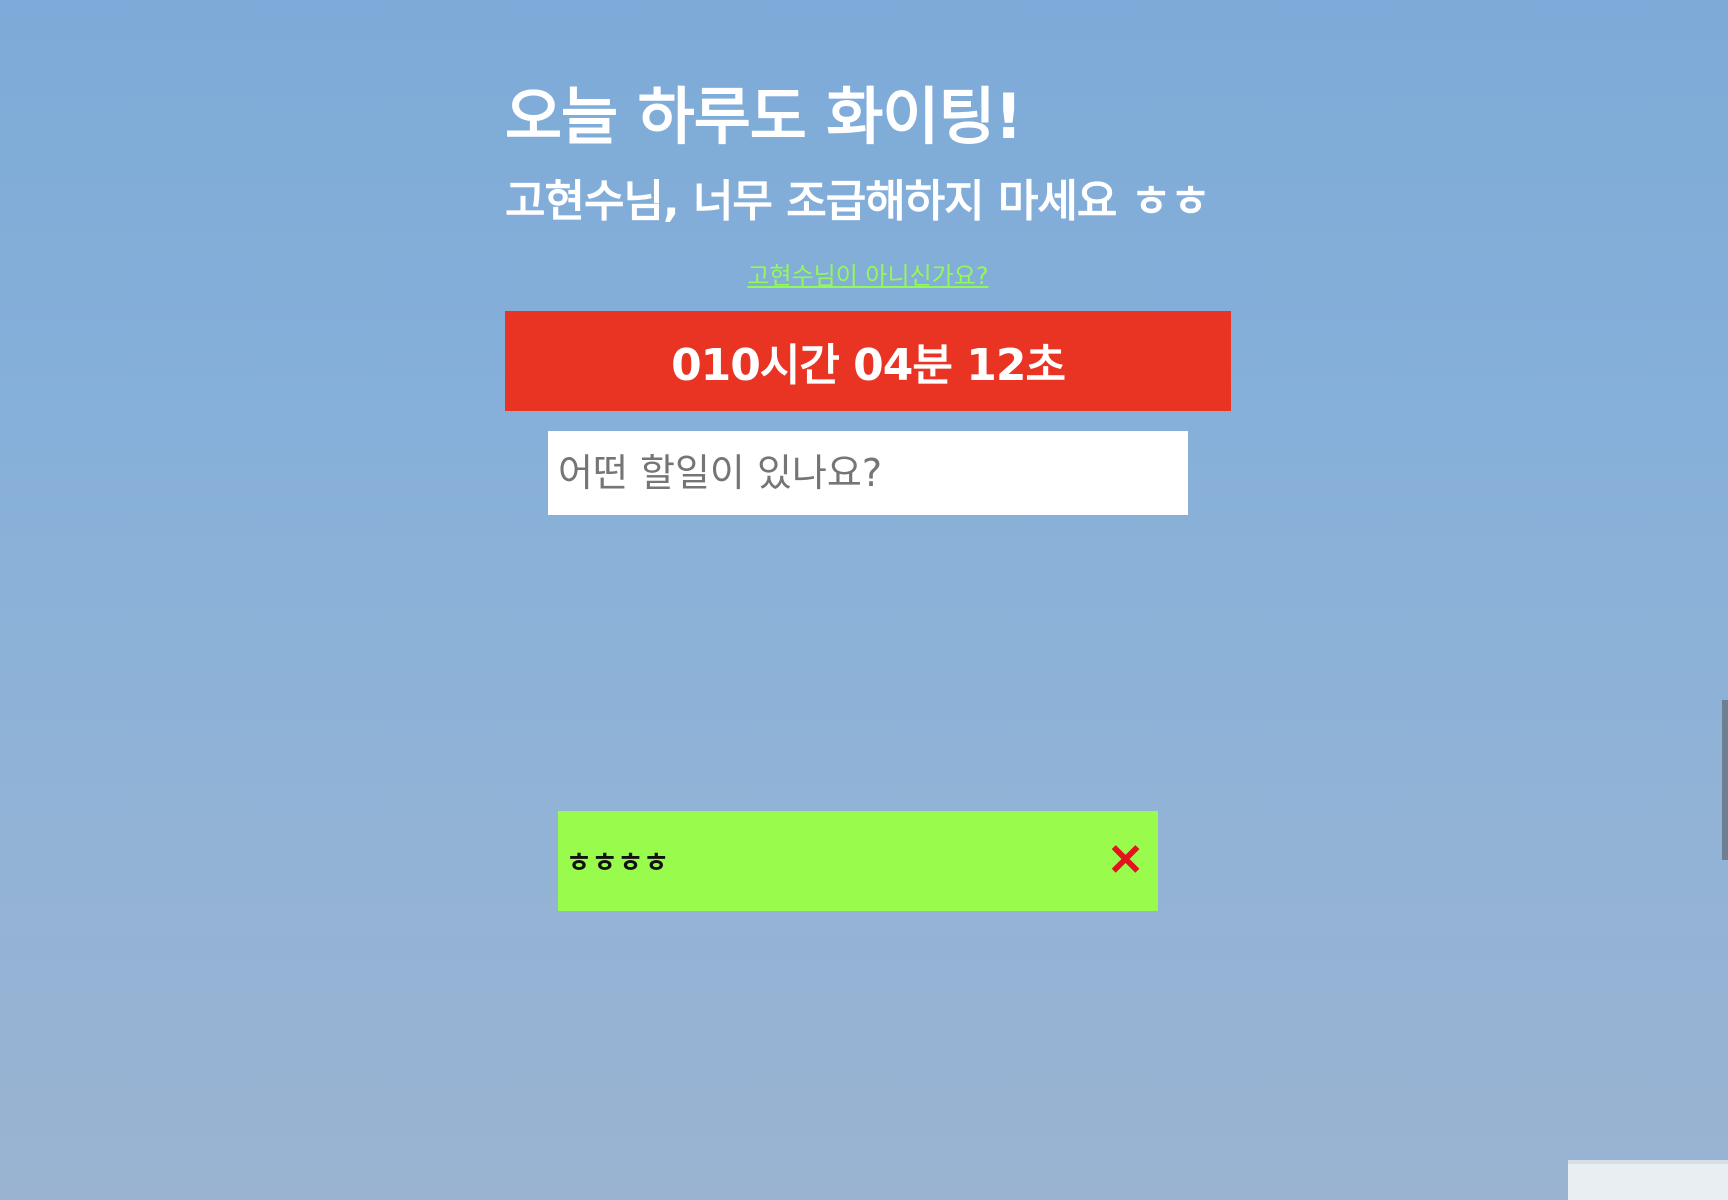 The width and height of the screenshot is (1728, 1200). What do you see at coordinates (1125, 861) in the screenshot?
I see `delete-todo-button: ✕` at bounding box center [1125, 861].